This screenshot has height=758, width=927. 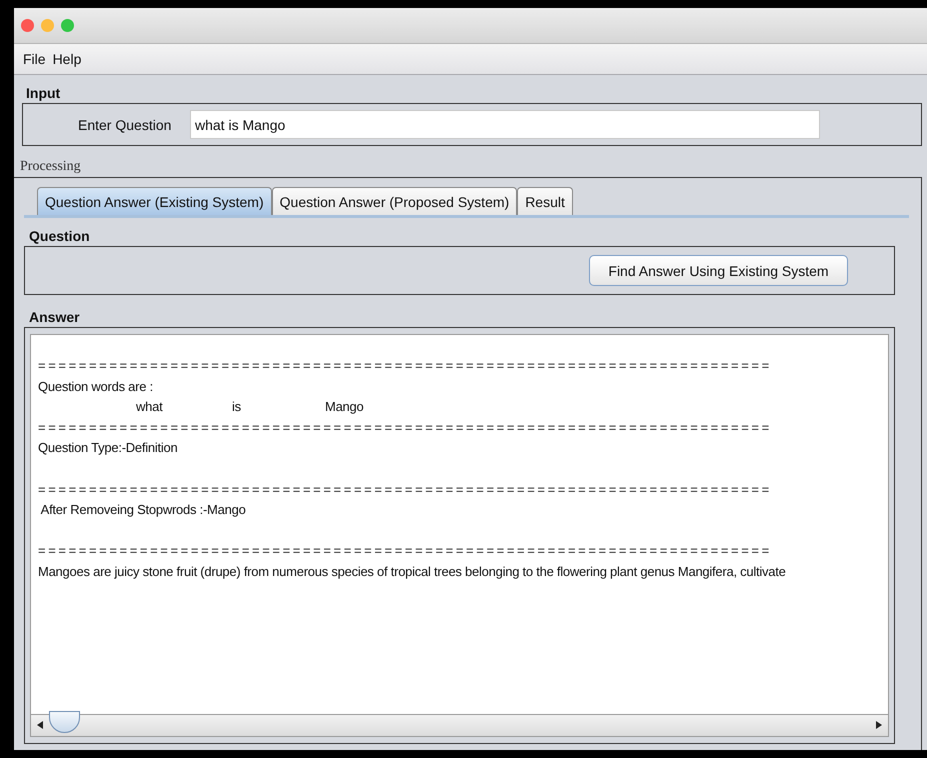 What do you see at coordinates (150, 407) in the screenshot?
I see `question-word: what` at bounding box center [150, 407].